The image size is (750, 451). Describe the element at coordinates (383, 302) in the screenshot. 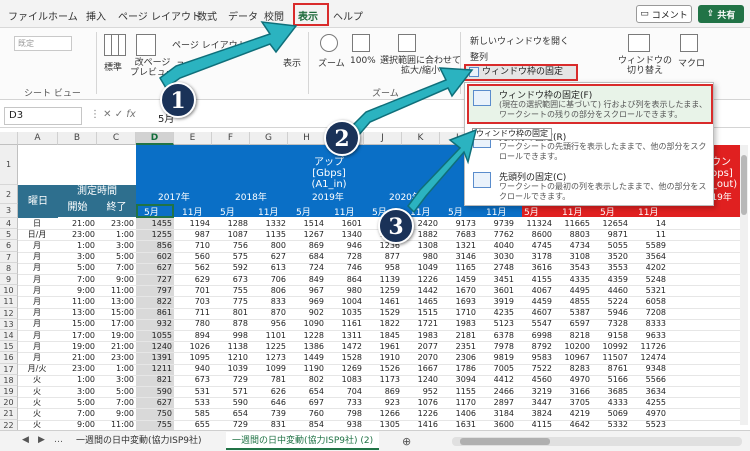

I see `table-cell: 1461` at that location.